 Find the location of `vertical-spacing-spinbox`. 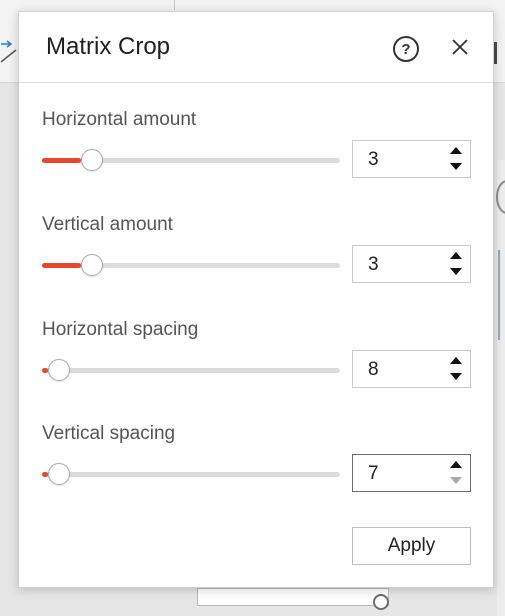

vertical-spacing-spinbox is located at coordinates (411, 473).